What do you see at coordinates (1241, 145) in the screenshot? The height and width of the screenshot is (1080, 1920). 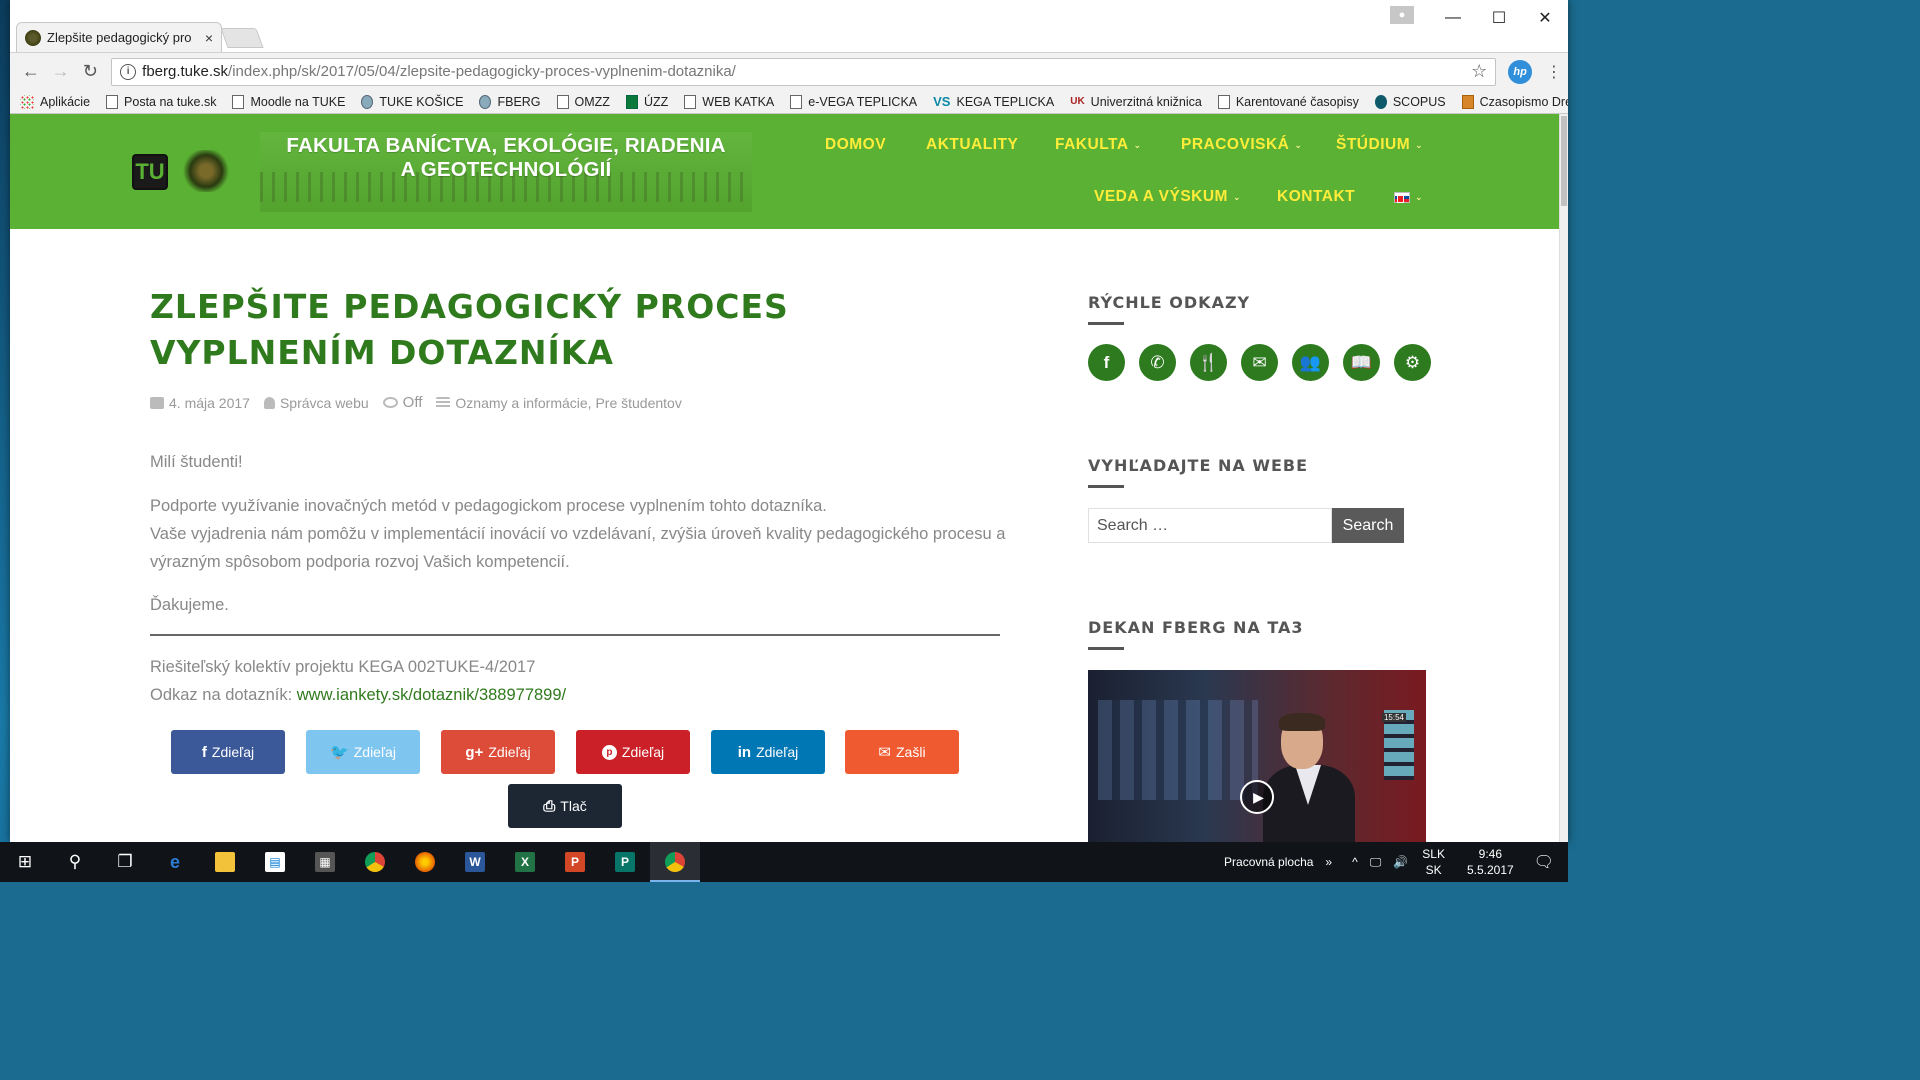 I see `nav-pracoviska: PRACOVISKÁ ⌄` at bounding box center [1241, 145].